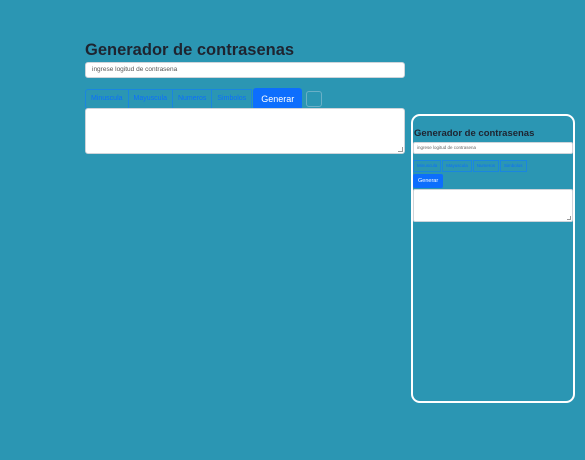 The image size is (585, 460). What do you see at coordinates (493, 148) in the screenshot?
I see `preview-length-input: ingrese logitud de contrasena` at bounding box center [493, 148].